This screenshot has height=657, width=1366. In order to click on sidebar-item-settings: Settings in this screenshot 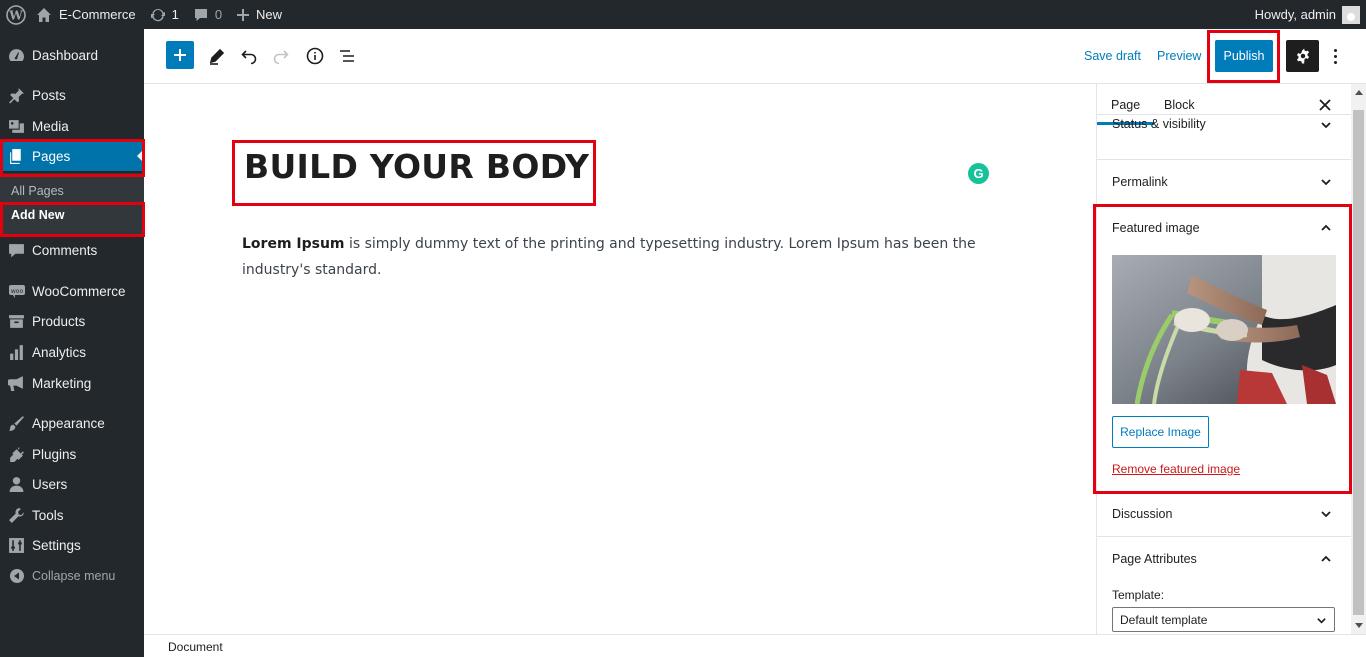, I will do `click(72, 545)`.